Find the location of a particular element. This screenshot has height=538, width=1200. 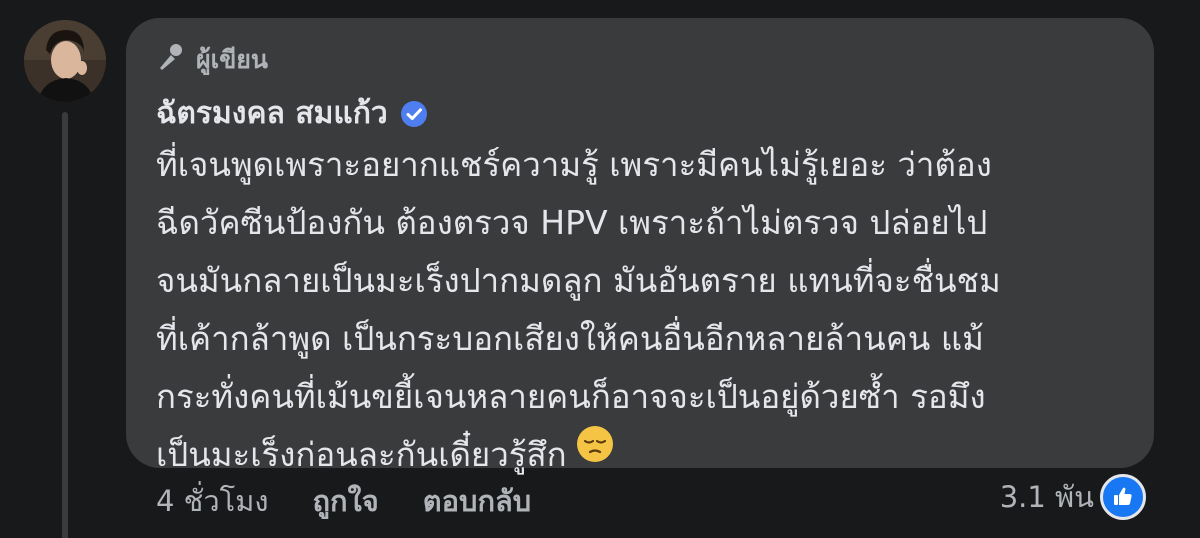

thumbs-up-icon is located at coordinates (1123, 497).